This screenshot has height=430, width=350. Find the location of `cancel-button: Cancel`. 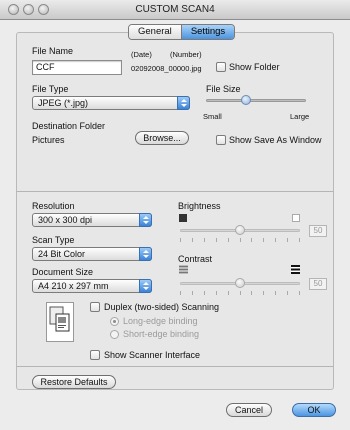

cancel-button: Cancel is located at coordinates (249, 410).